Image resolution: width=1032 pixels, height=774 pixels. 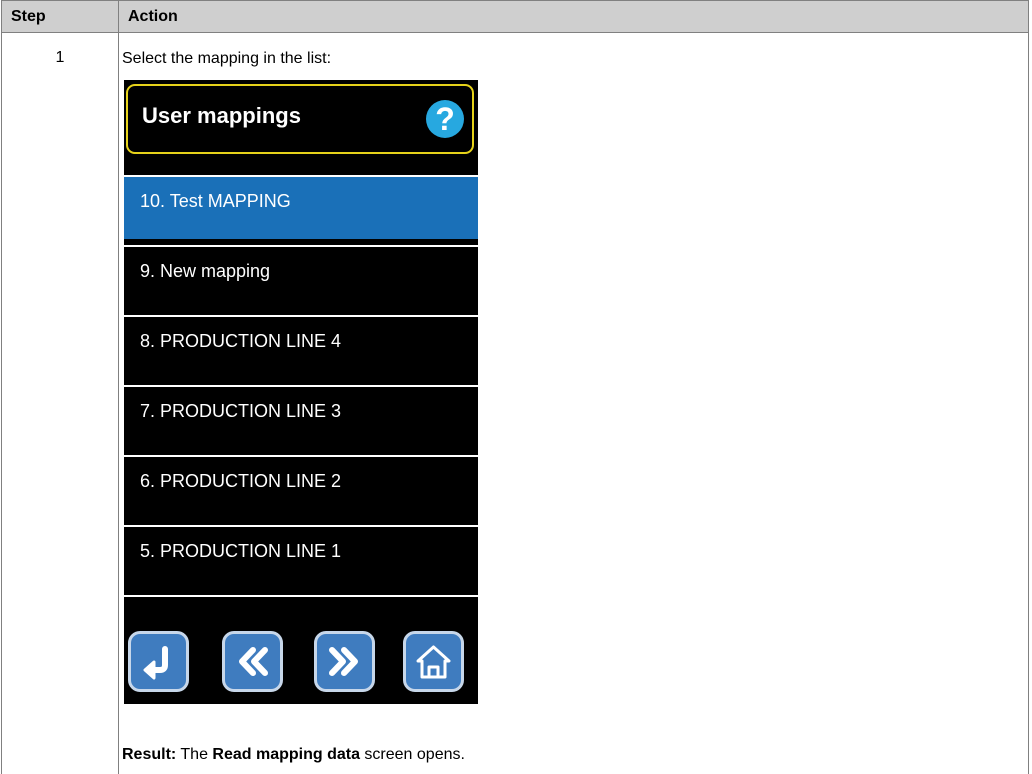 I want to click on table-column-divider, so click(x=118, y=403).